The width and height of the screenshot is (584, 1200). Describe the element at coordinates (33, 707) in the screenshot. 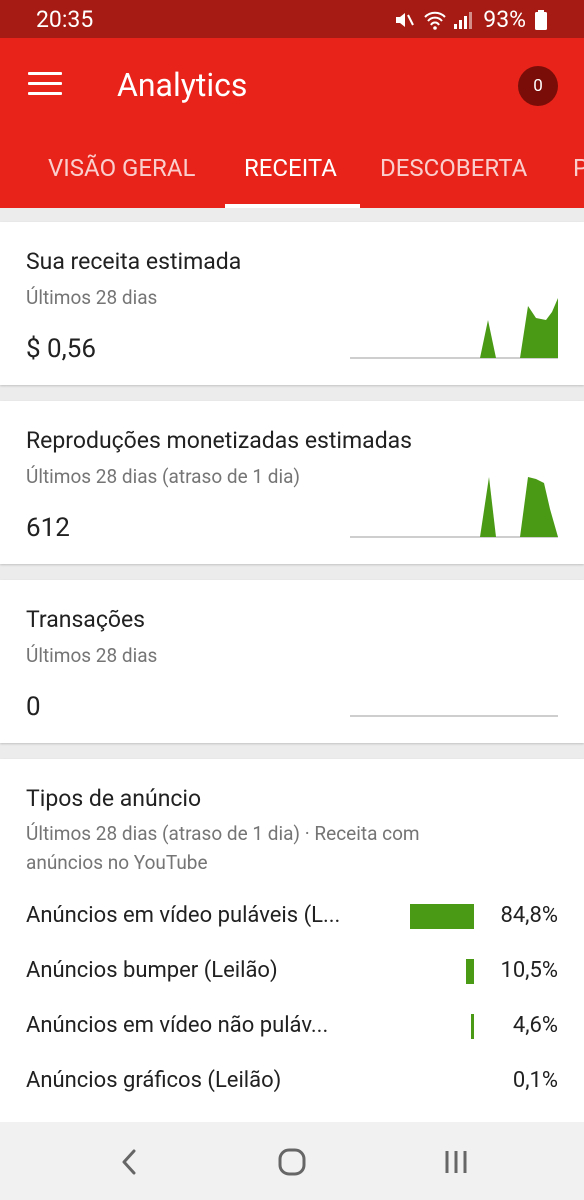

I see `card-value: 0` at that location.